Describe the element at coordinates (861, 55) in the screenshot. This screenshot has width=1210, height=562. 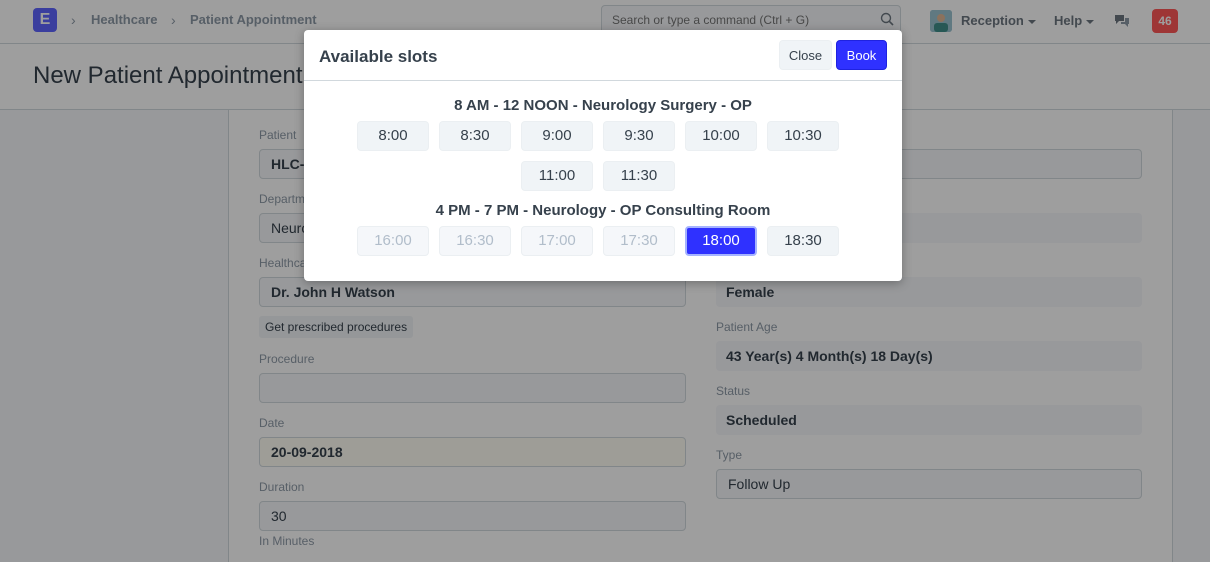
I see `book-button: Book` at that location.